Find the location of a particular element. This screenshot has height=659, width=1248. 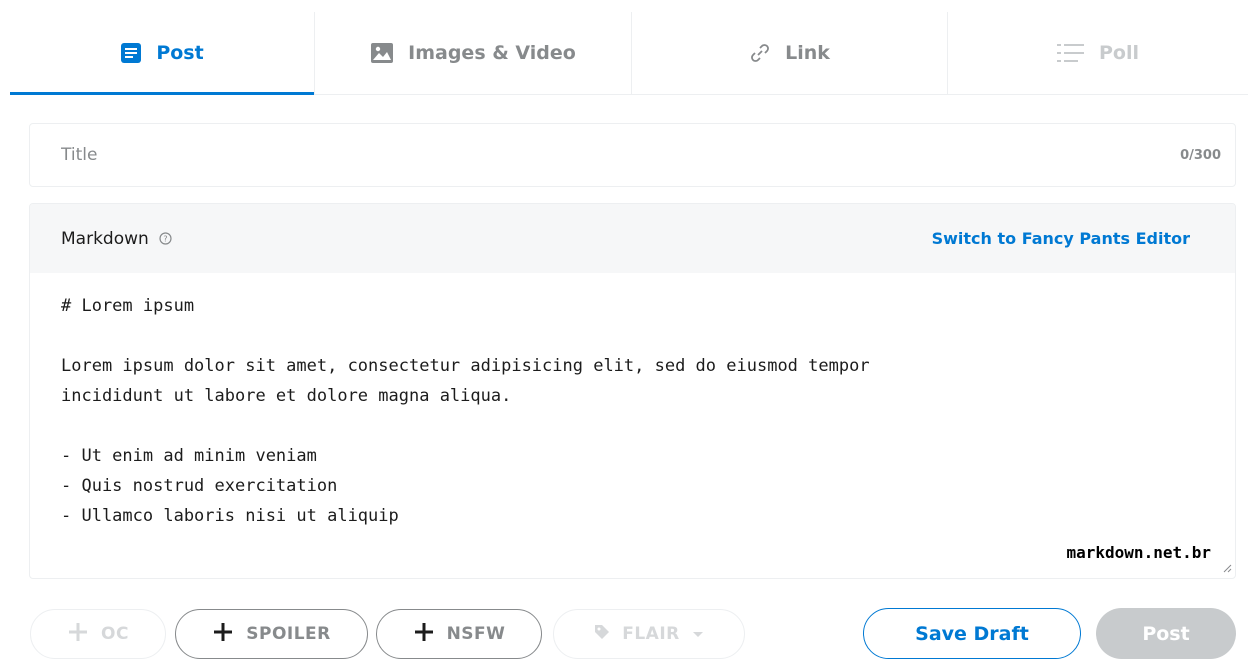

chevron-down-icon is located at coordinates (698, 634).